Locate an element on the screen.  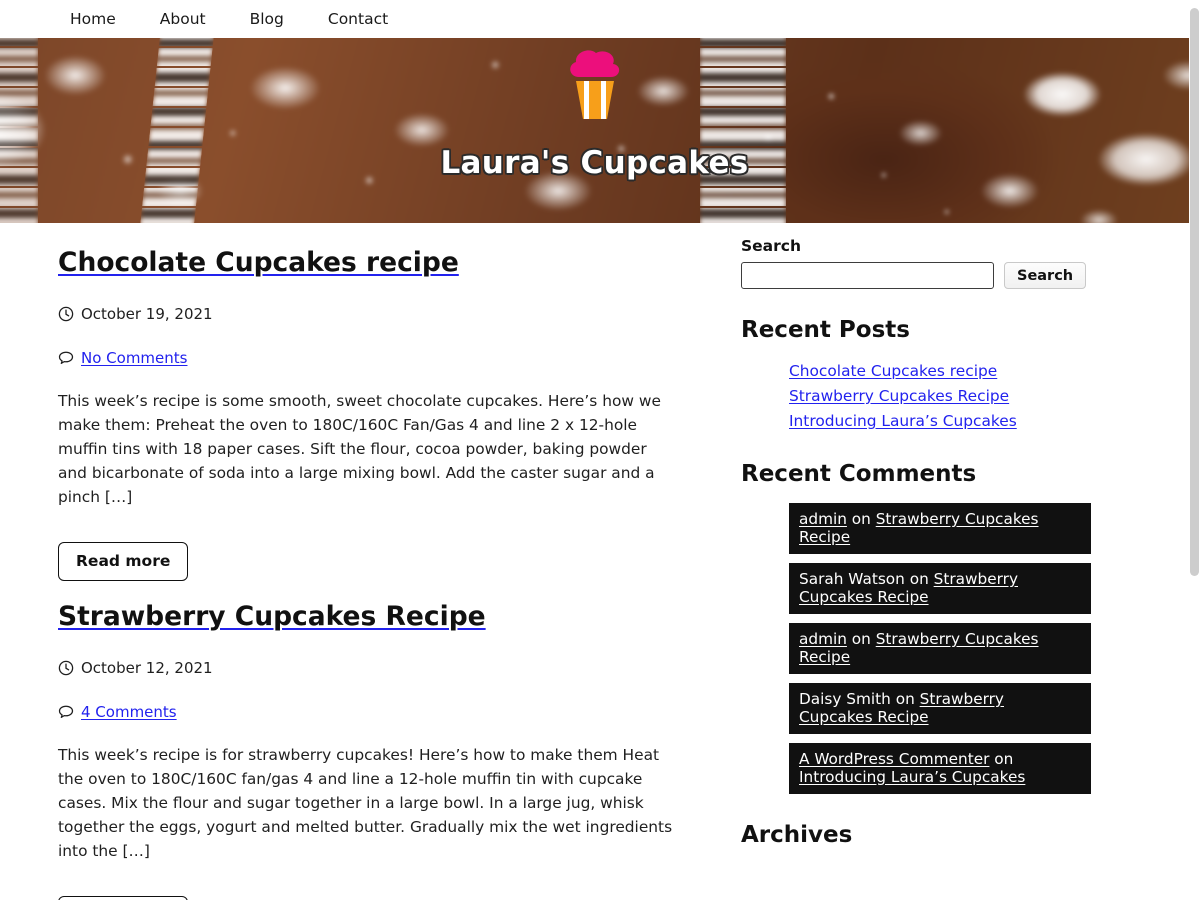
page-scrollbar is located at coordinates (1194, 450).